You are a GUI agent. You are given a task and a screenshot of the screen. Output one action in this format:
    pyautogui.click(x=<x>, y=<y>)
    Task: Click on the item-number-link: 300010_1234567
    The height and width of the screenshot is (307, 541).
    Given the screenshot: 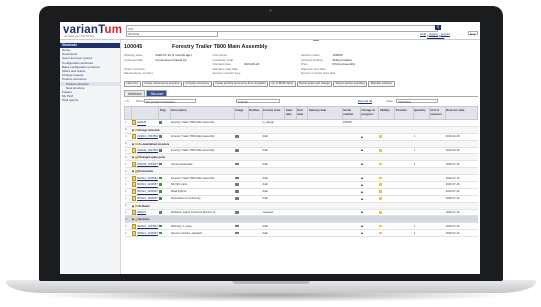 What is the action you would take?
    pyautogui.click(x=147, y=226)
    